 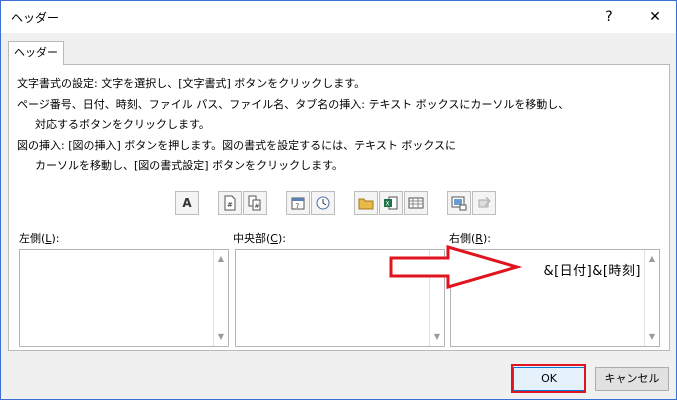 I want to click on tab-header: ヘッダー, so click(x=36, y=53).